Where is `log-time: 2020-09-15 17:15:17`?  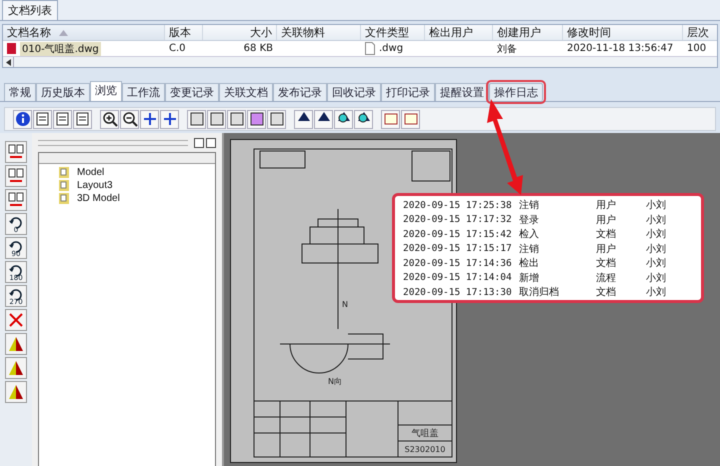
log-time: 2020-09-15 17:15:17 is located at coordinates (458, 248).